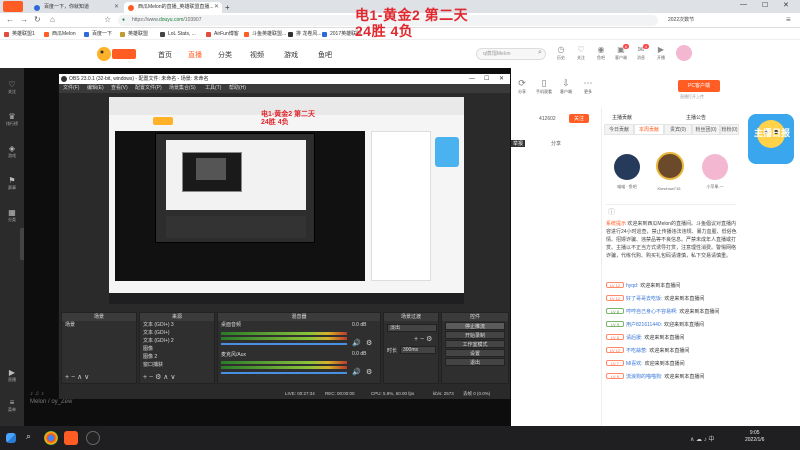  What do you see at coordinates (771, 267) in the screenshot?
I see `right-ad-banner: 主播日报` at bounding box center [771, 267].